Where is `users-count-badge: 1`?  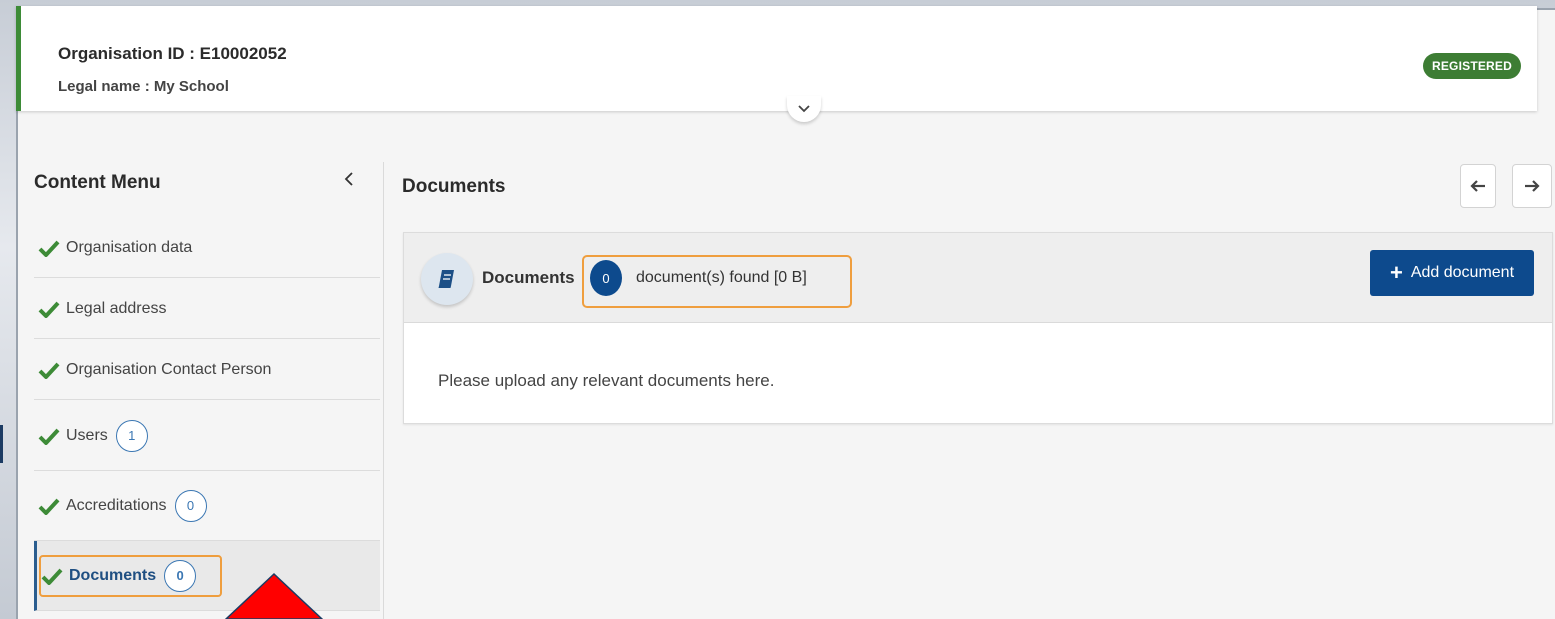
users-count-badge: 1 is located at coordinates (131, 435).